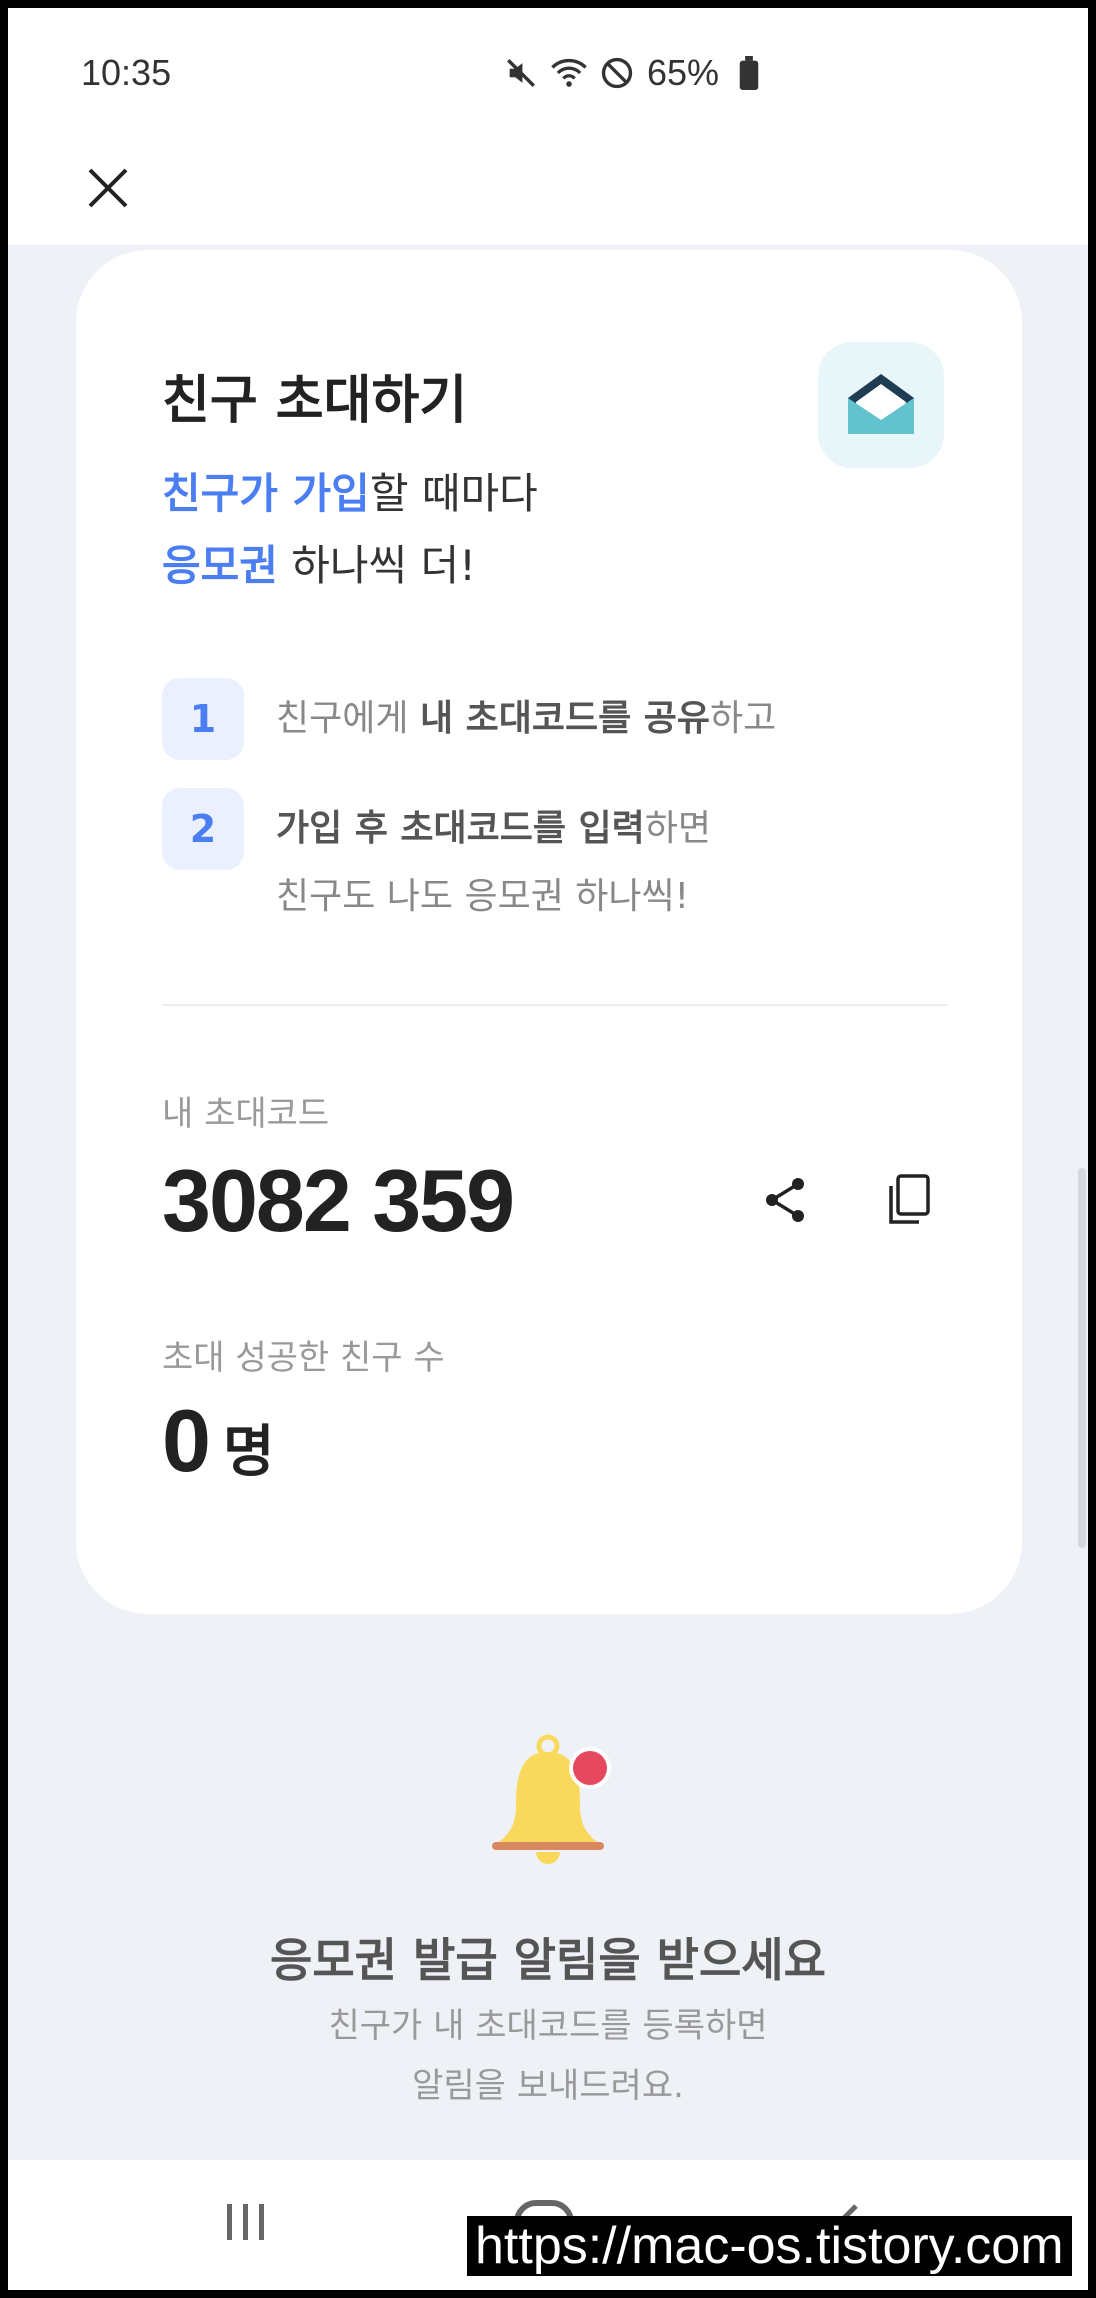 Image resolution: width=1096 pixels, height=2298 pixels. Describe the element at coordinates (338, 1200) in the screenshot. I see `invite-code-value: 3082 359` at that location.